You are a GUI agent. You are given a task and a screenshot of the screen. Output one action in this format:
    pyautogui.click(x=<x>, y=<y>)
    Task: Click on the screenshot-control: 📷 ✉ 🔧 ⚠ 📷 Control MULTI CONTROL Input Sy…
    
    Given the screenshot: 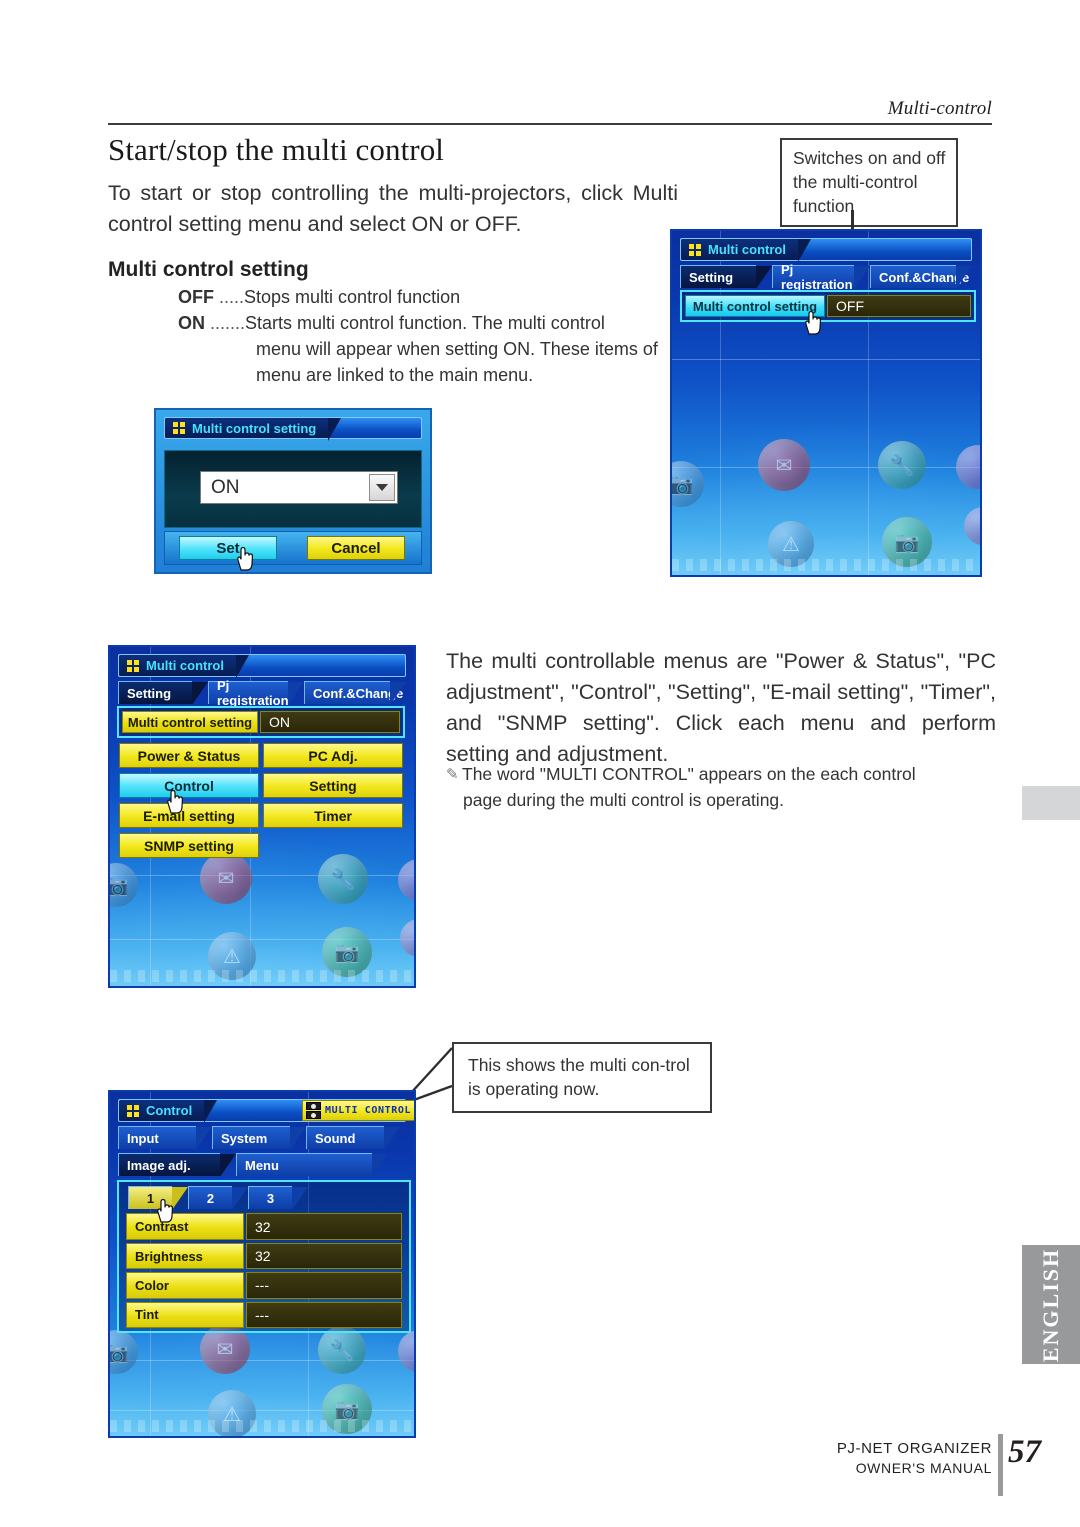 What is the action you would take?
    pyautogui.click(x=262, y=1264)
    